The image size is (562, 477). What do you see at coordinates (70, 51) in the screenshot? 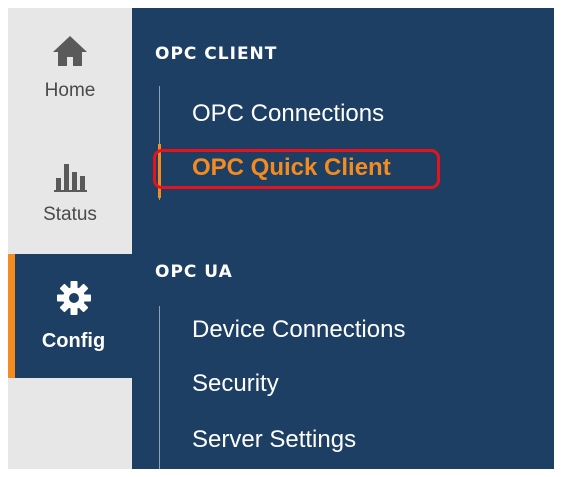
I see `home-icon` at bounding box center [70, 51].